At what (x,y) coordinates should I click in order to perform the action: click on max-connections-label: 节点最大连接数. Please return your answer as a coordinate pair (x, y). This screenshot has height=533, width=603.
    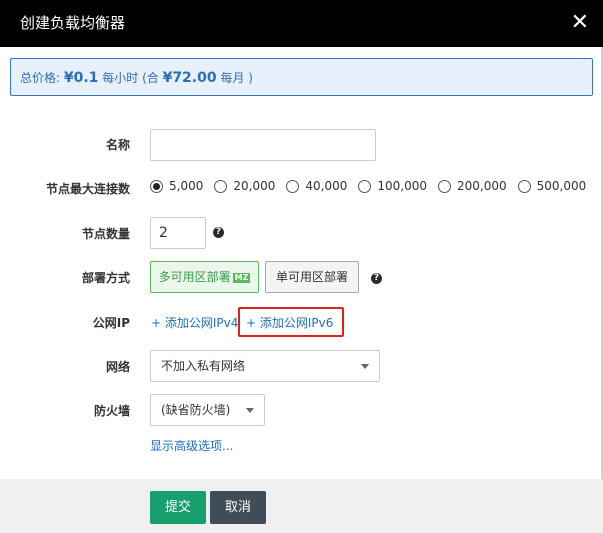
    Looking at the image, I should click on (87, 189).